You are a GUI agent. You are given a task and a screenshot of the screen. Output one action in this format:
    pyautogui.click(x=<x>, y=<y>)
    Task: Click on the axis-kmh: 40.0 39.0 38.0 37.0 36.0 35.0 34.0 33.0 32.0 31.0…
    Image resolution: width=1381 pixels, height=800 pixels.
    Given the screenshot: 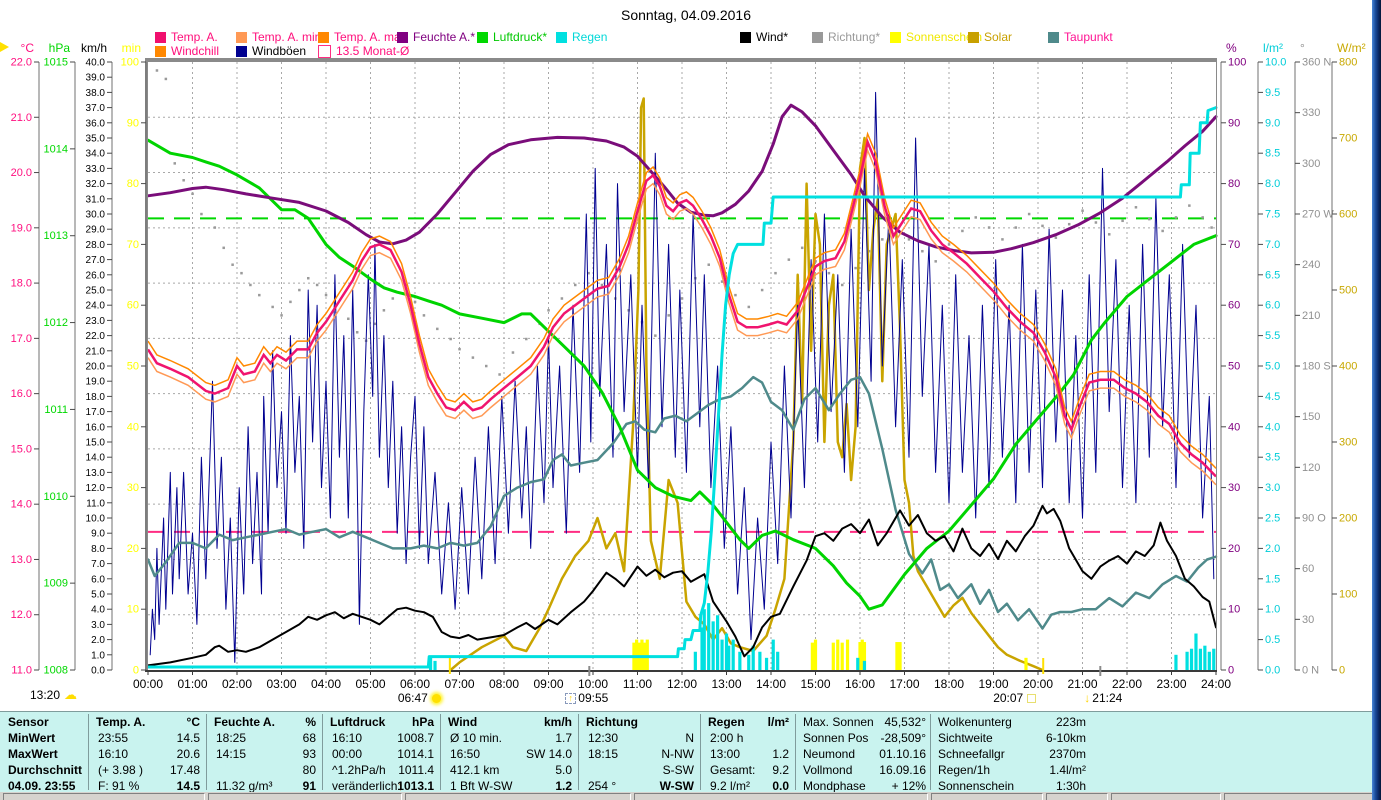 What is the action you would take?
    pyautogui.click(x=97, y=359)
    